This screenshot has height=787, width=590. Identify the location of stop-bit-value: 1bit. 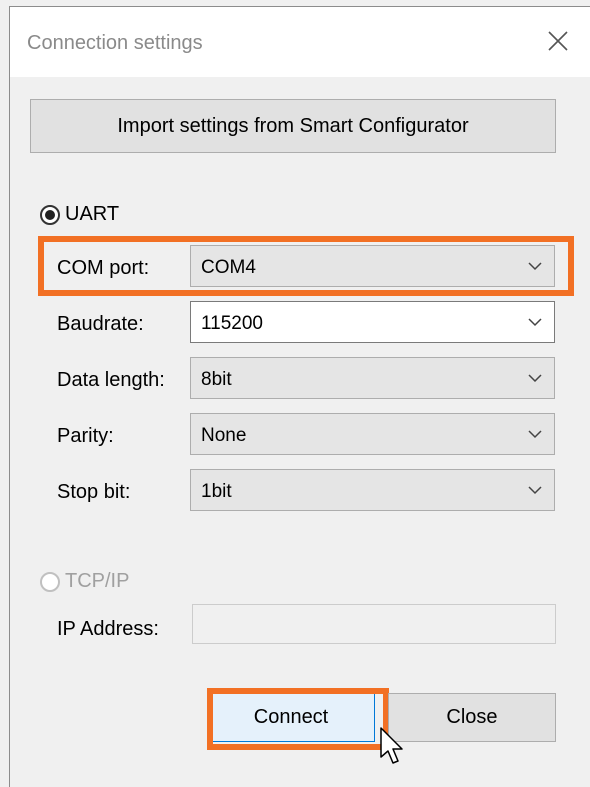
(216, 491).